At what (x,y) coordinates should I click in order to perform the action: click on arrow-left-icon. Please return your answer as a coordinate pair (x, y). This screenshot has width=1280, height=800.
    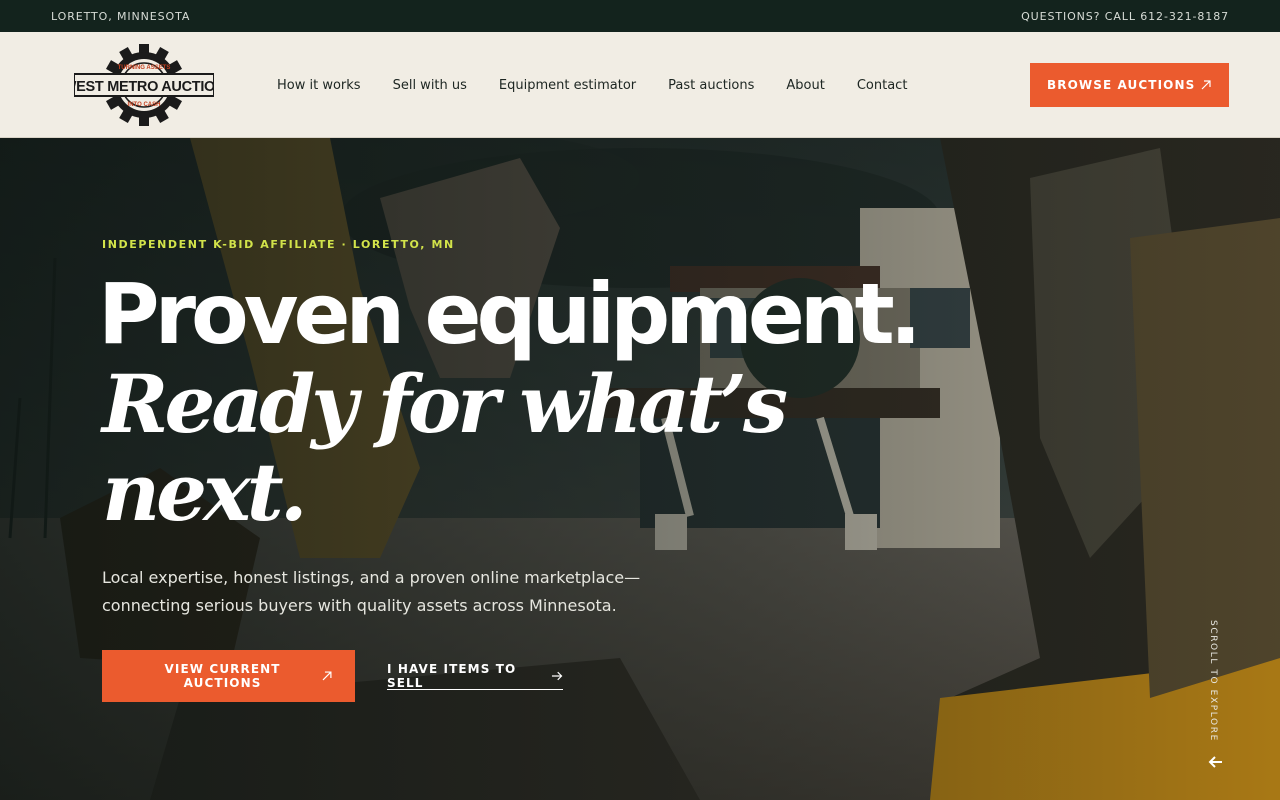
    Looking at the image, I should click on (1216, 762).